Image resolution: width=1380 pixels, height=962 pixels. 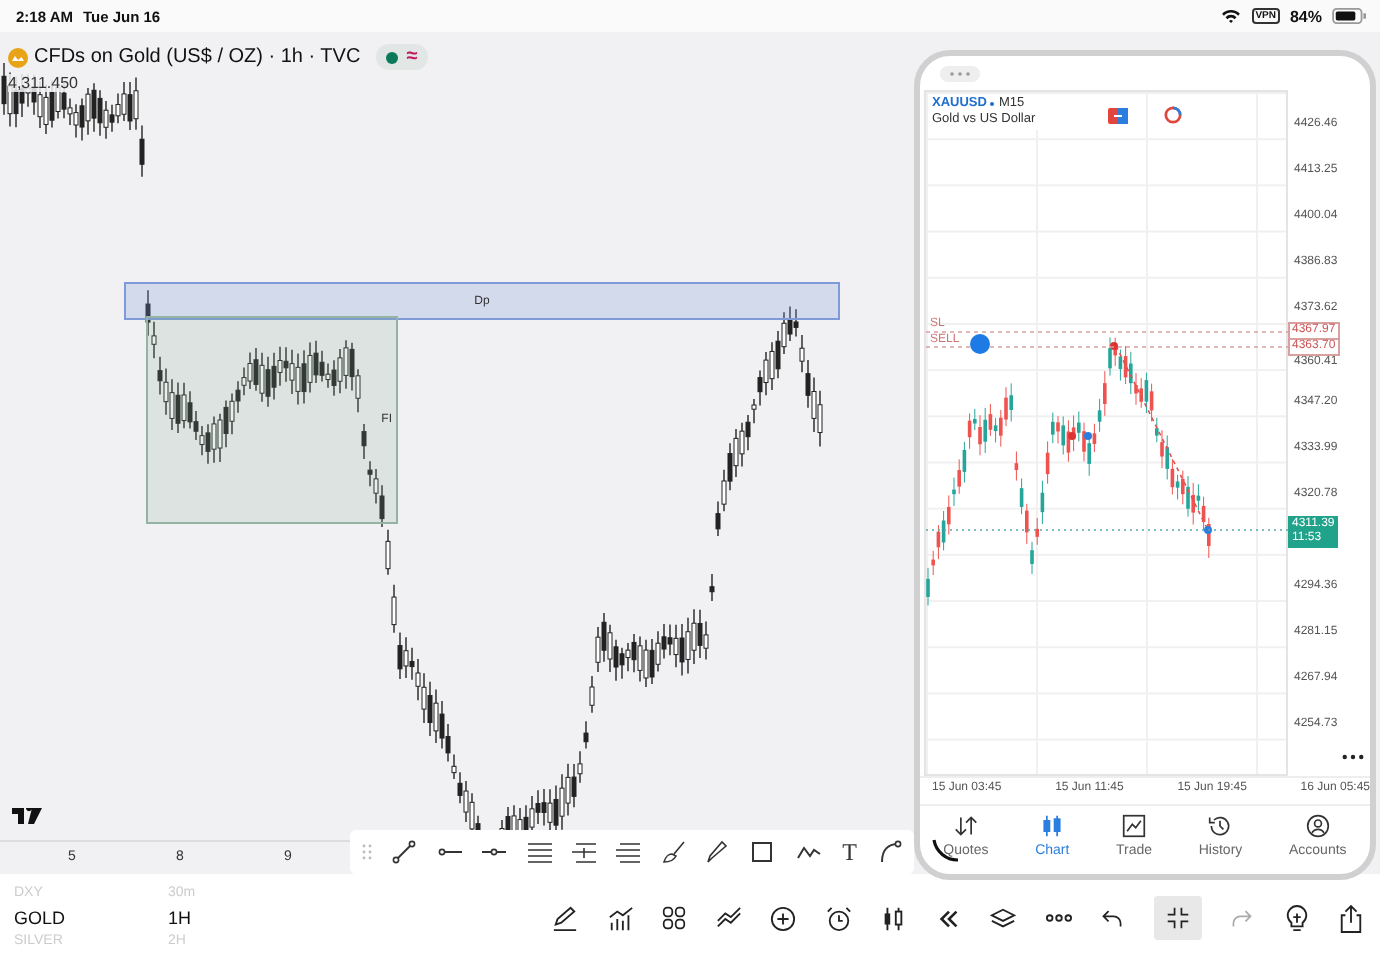 I want to click on indicators-icon, so click(x=620, y=918).